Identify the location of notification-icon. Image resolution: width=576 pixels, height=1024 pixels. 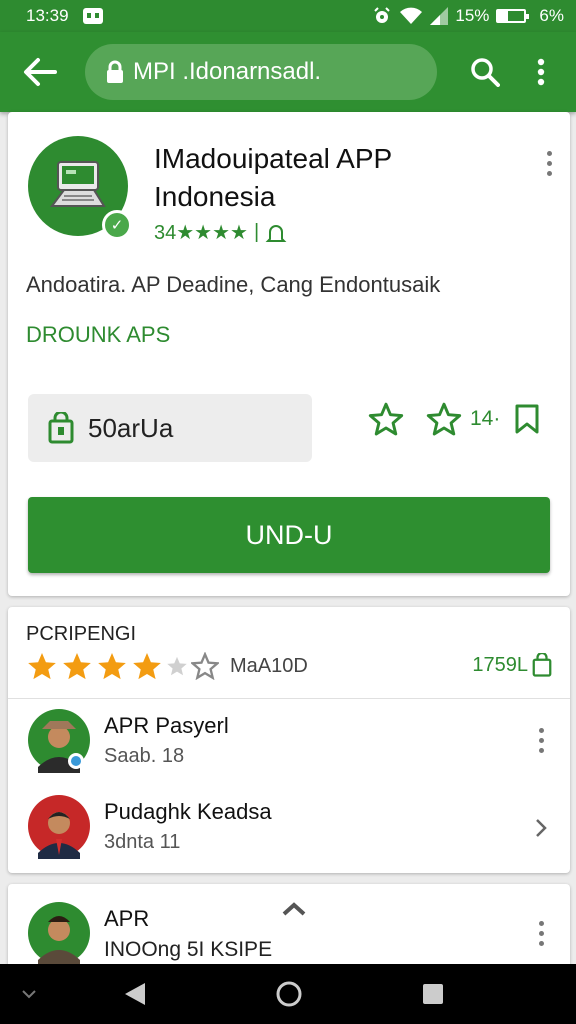
(92, 16).